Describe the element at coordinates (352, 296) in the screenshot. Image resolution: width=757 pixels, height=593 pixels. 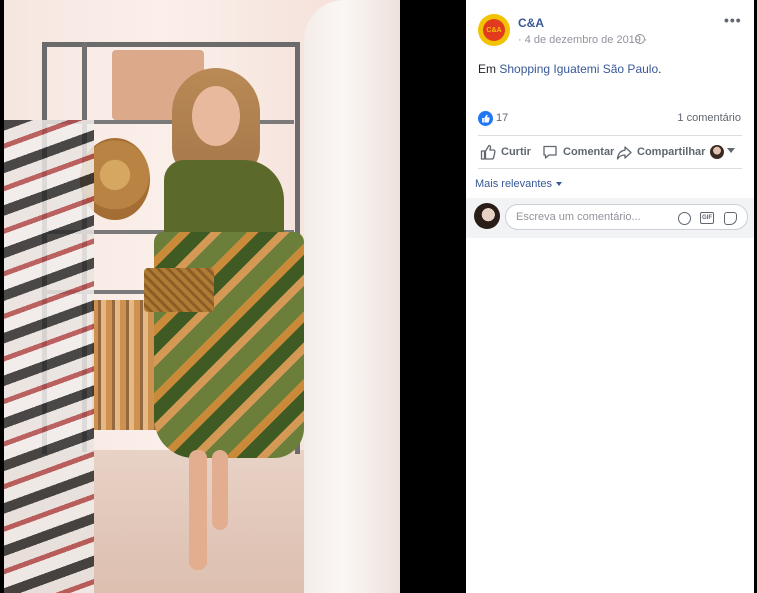
I see `photo-white-dress` at that location.